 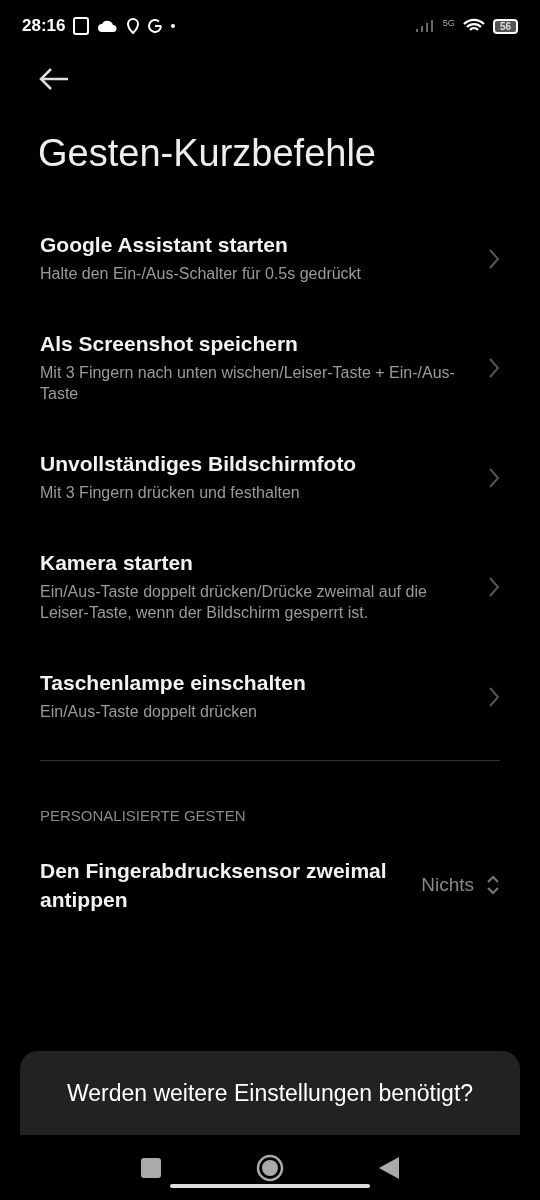 I want to click on settings-item: Als Screenshot speichern Mit 3 Fingern nach unten wischen/Leiser-Taste + Ein-/Aus-Taste, so click(x=270, y=368).